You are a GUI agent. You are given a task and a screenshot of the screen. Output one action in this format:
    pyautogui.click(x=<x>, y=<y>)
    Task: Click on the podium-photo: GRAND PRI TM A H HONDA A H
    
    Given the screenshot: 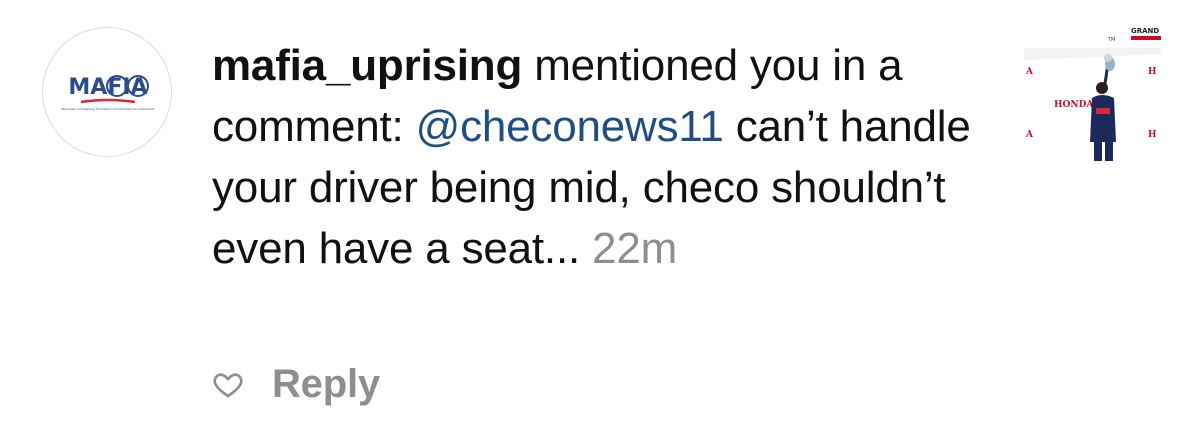 What is the action you would take?
    pyautogui.click(x=1092, y=92)
    